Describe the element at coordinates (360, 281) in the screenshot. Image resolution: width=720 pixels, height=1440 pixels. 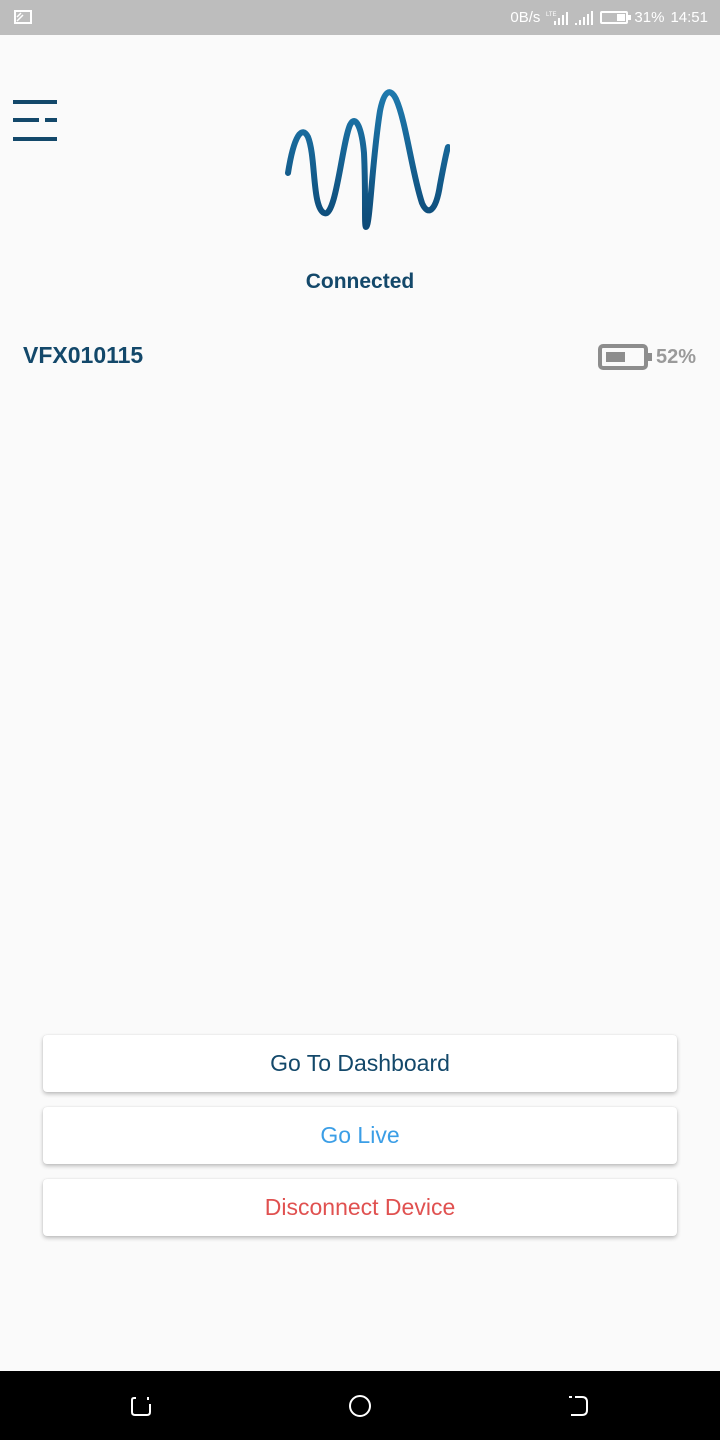
I see `connection-status: Connected` at that location.